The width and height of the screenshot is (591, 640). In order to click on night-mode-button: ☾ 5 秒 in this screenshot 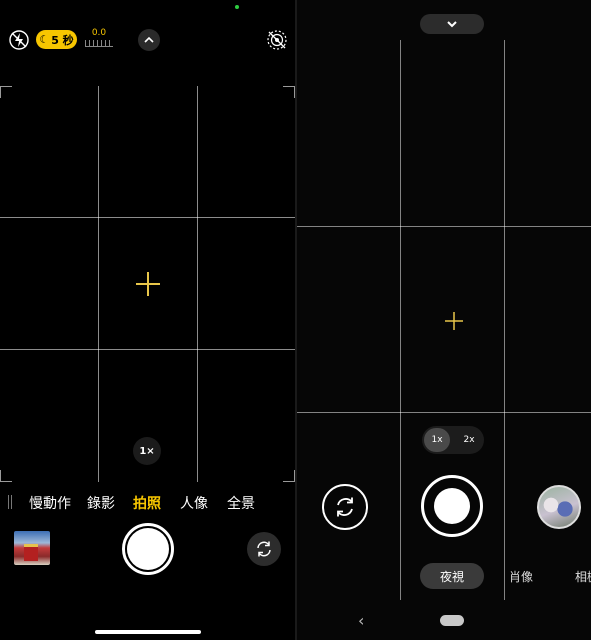, I will do `click(56, 39)`.